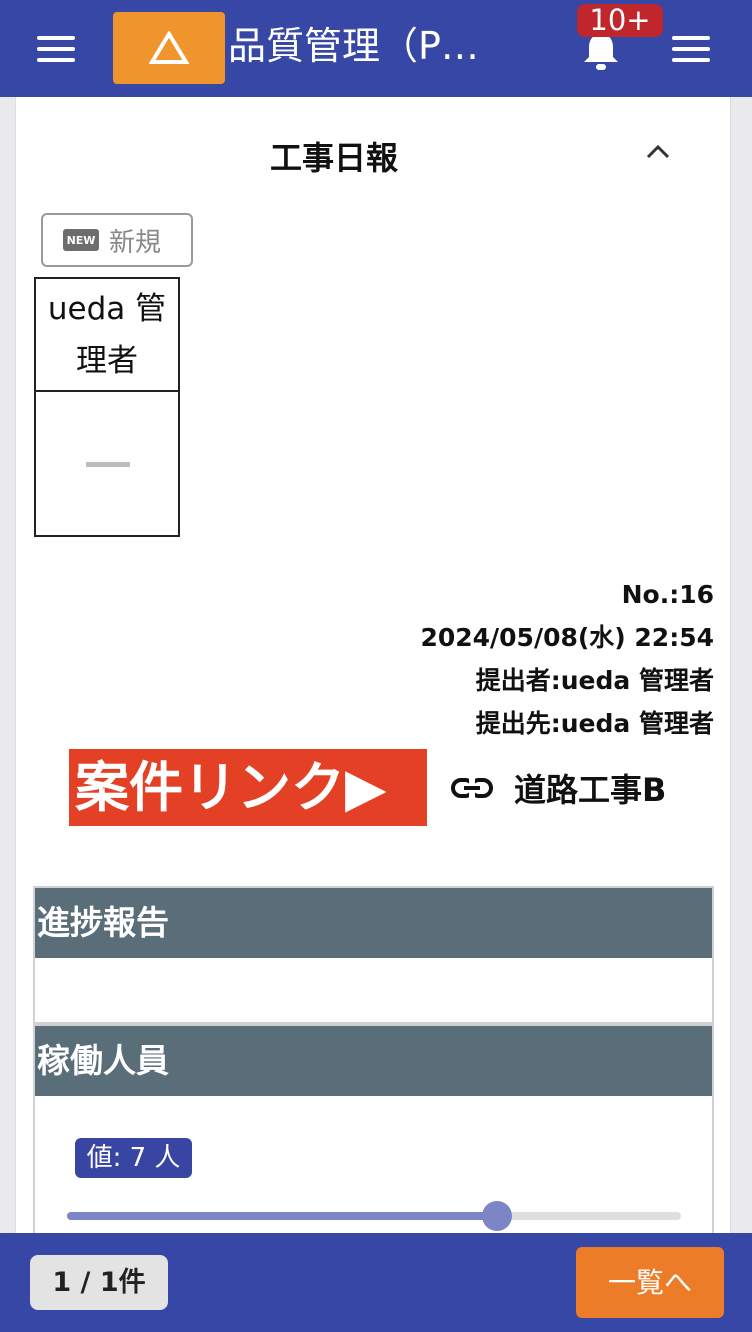 This screenshot has height=1332, width=752. What do you see at coordinates (567, 637) in the screenshot?
I see `report-datetime: 2024/05/08(水) 22:54` at bounding box center [567, 637].